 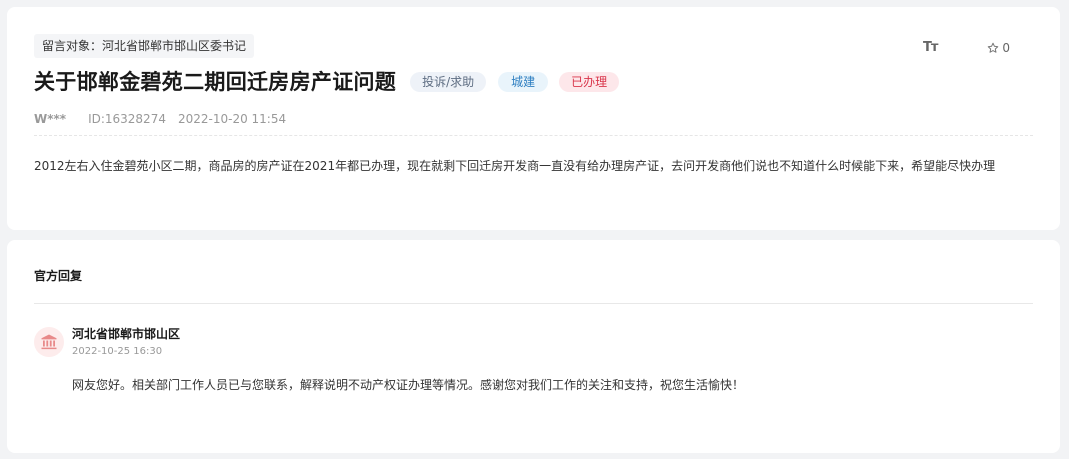 I want to click on favorite-count: 0, so click(x=1006, y=47).